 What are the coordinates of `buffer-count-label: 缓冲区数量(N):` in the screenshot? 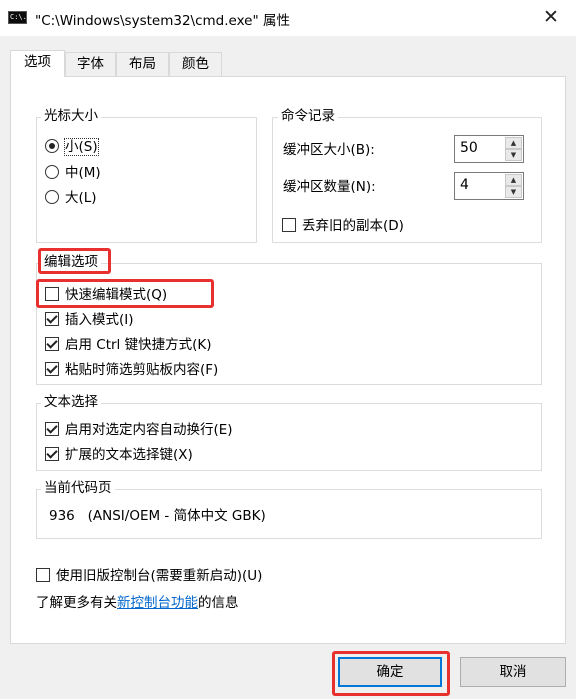 It's located at (329, 187).